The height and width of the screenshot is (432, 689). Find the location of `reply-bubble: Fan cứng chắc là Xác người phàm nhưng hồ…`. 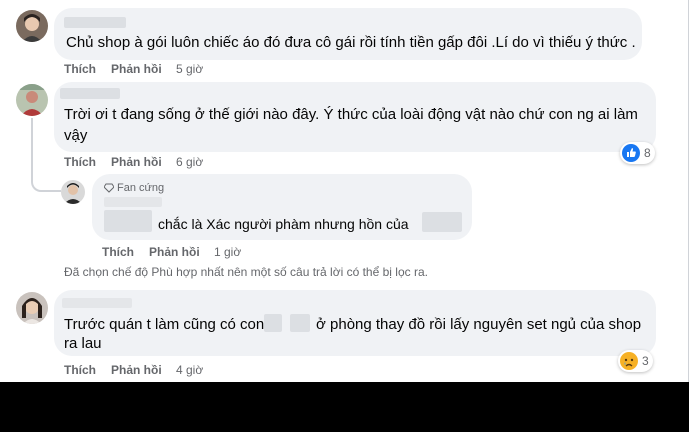

reply-bubble: Fan cứng chắc là Xác người phàm nhưng hồ… is located at coordinates (282, 207).